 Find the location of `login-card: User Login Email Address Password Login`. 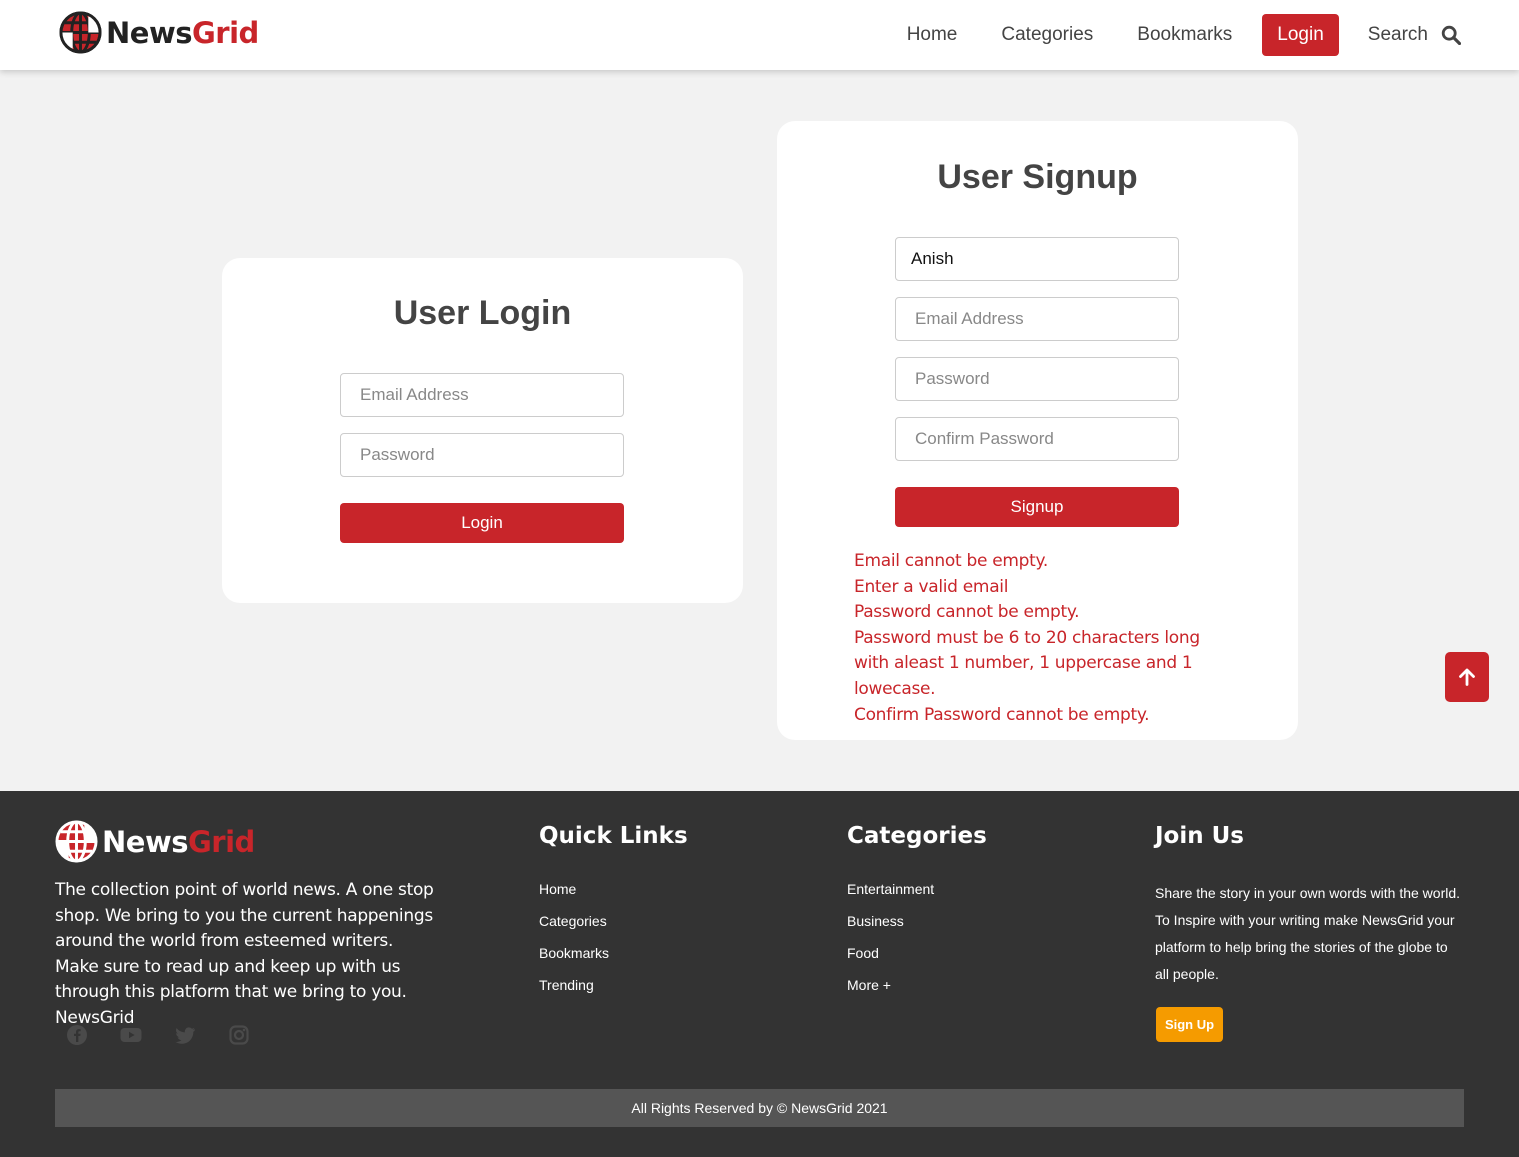

login-card: User Login Email Address Password Login is located at coordinates (482, 430).